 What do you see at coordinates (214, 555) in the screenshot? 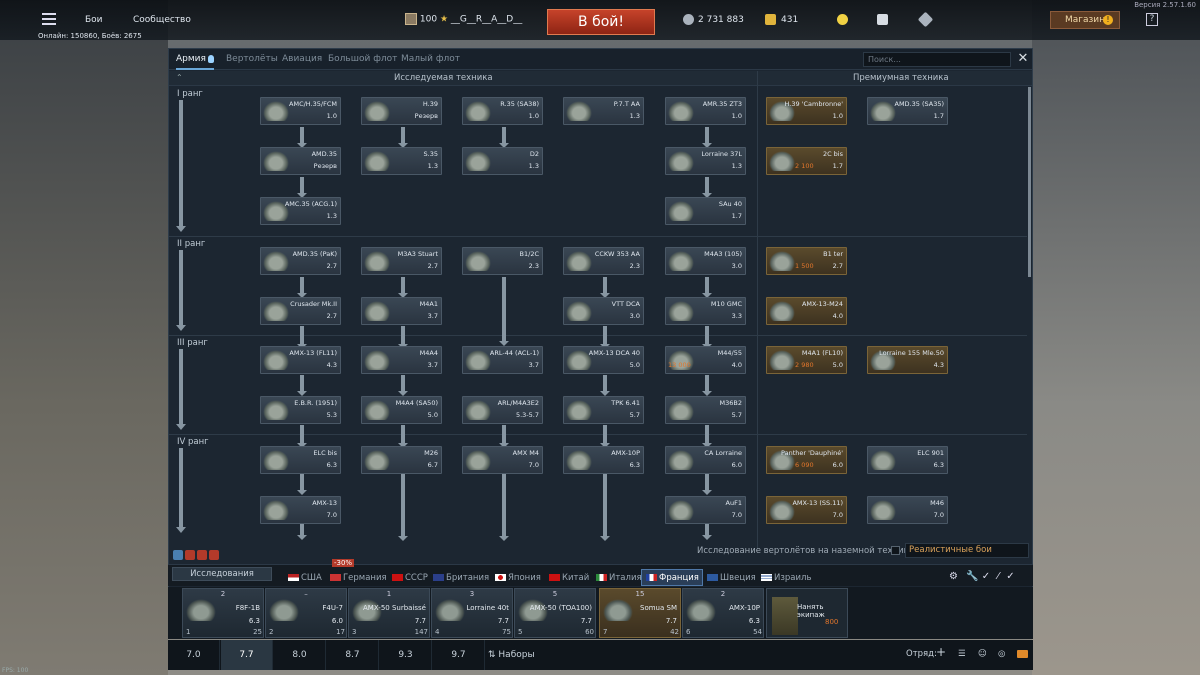
I see `discount-icon` at bounding box center [214, 555].